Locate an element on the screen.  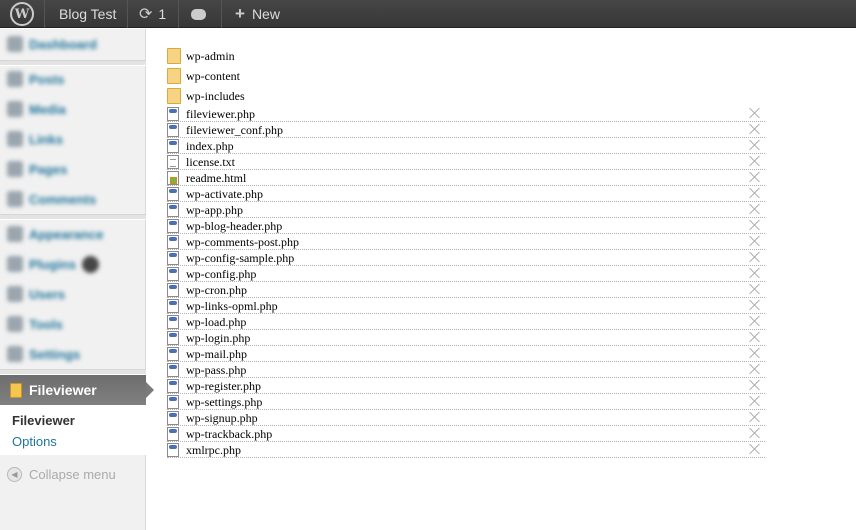
refresh-icon: ⟳ is located at coordinates (146, 14).